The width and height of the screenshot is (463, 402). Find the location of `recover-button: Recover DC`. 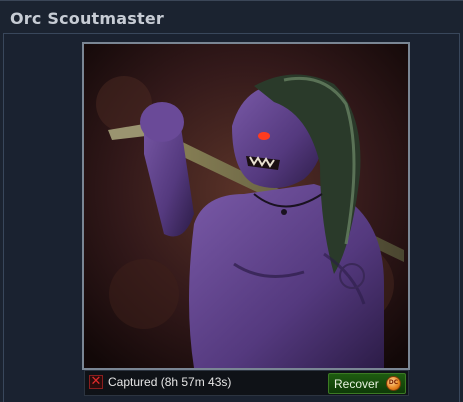

recover-button: Recover DC is located at coordinates (367, 383).